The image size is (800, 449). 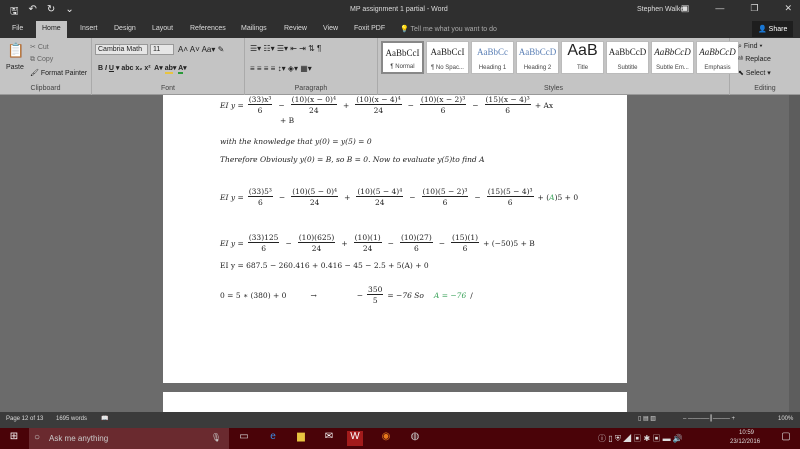 What do you see at coordinates (71, 419) in the screenshot?
I see `word-count: 1695 words` at bounding box center [71, 419].